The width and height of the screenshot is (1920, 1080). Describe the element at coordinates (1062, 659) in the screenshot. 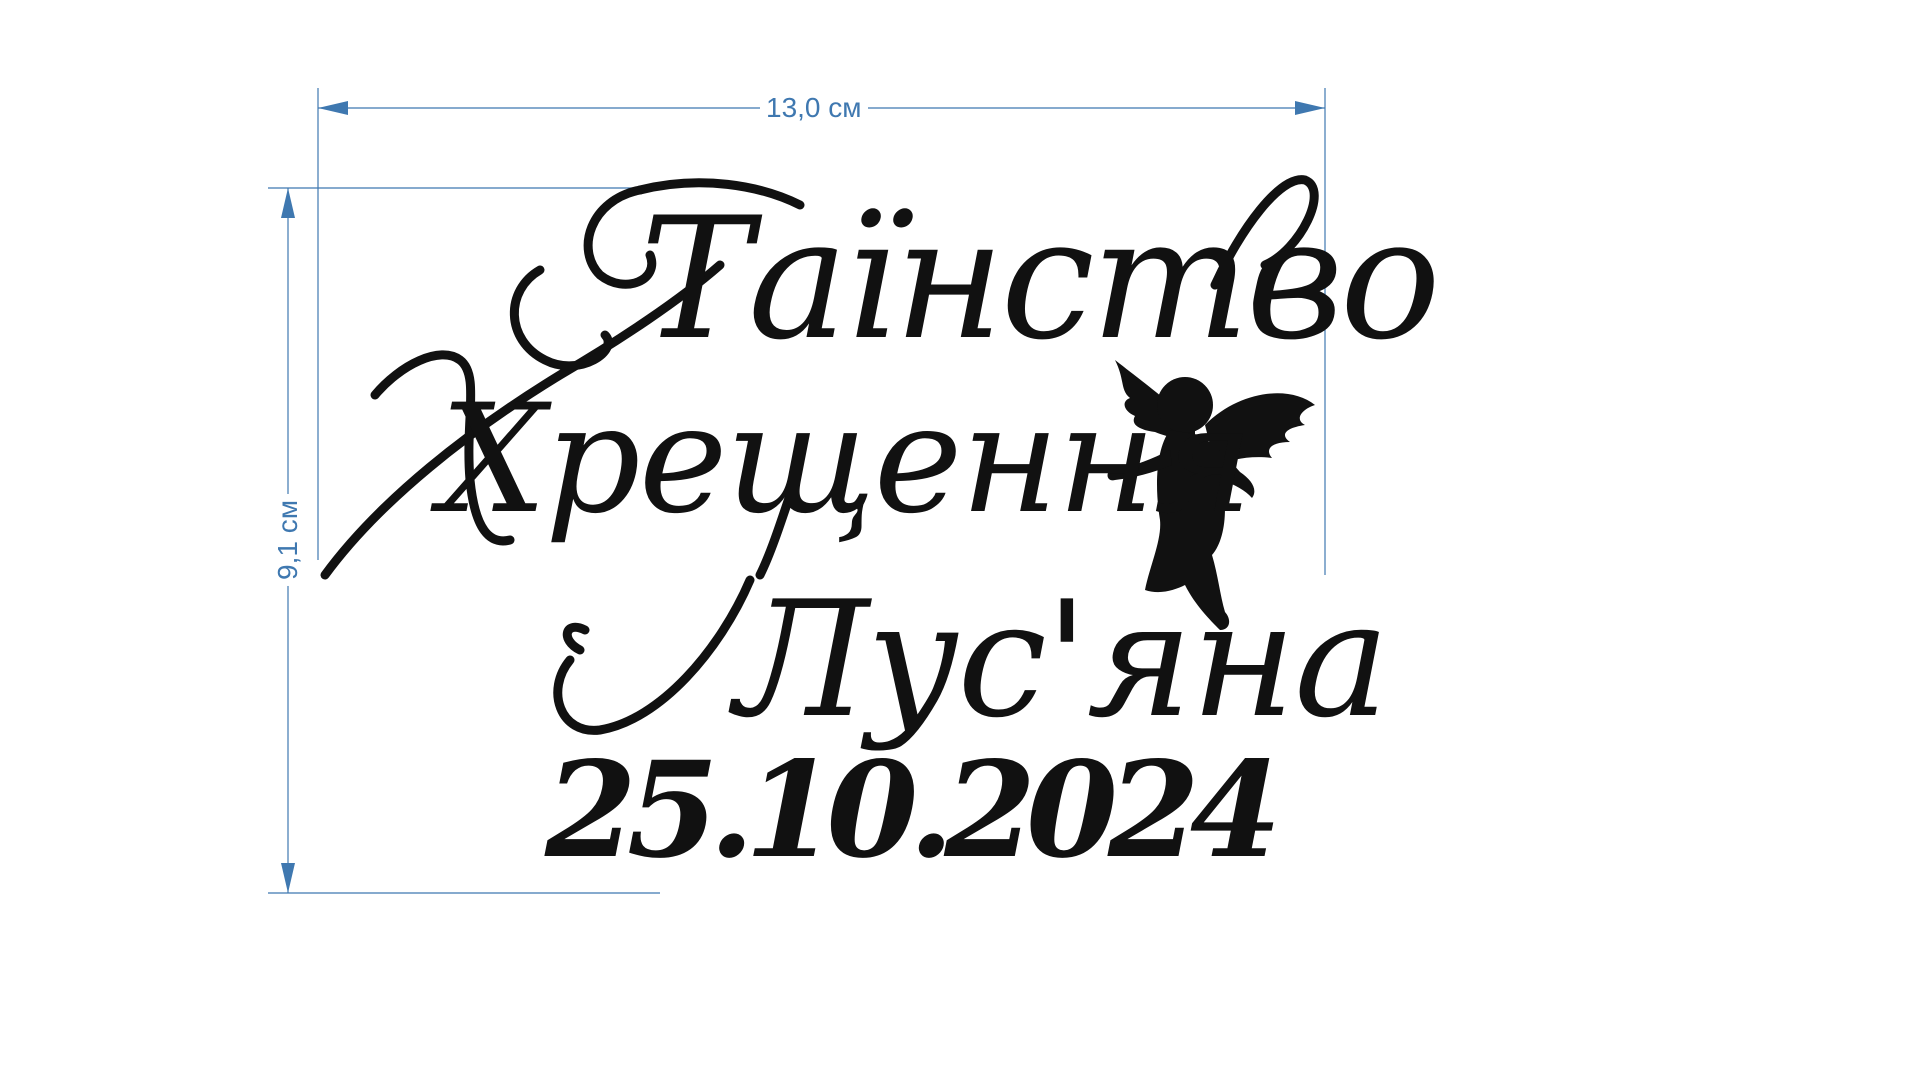

I see `inscription-name: Лус'яна` at that location.